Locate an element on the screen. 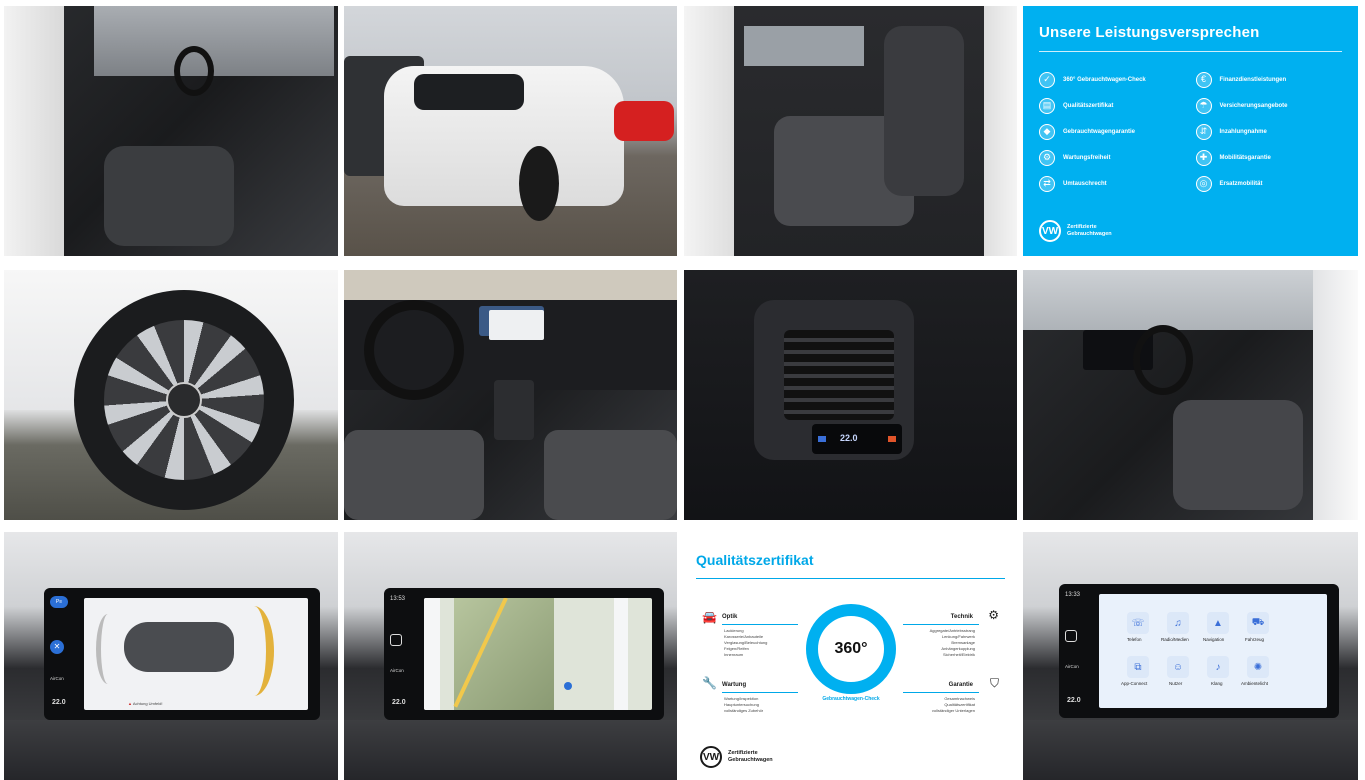 The width and height of the screenshot is (1365, 780). photo-wheel is located at coordinates (171, 395).